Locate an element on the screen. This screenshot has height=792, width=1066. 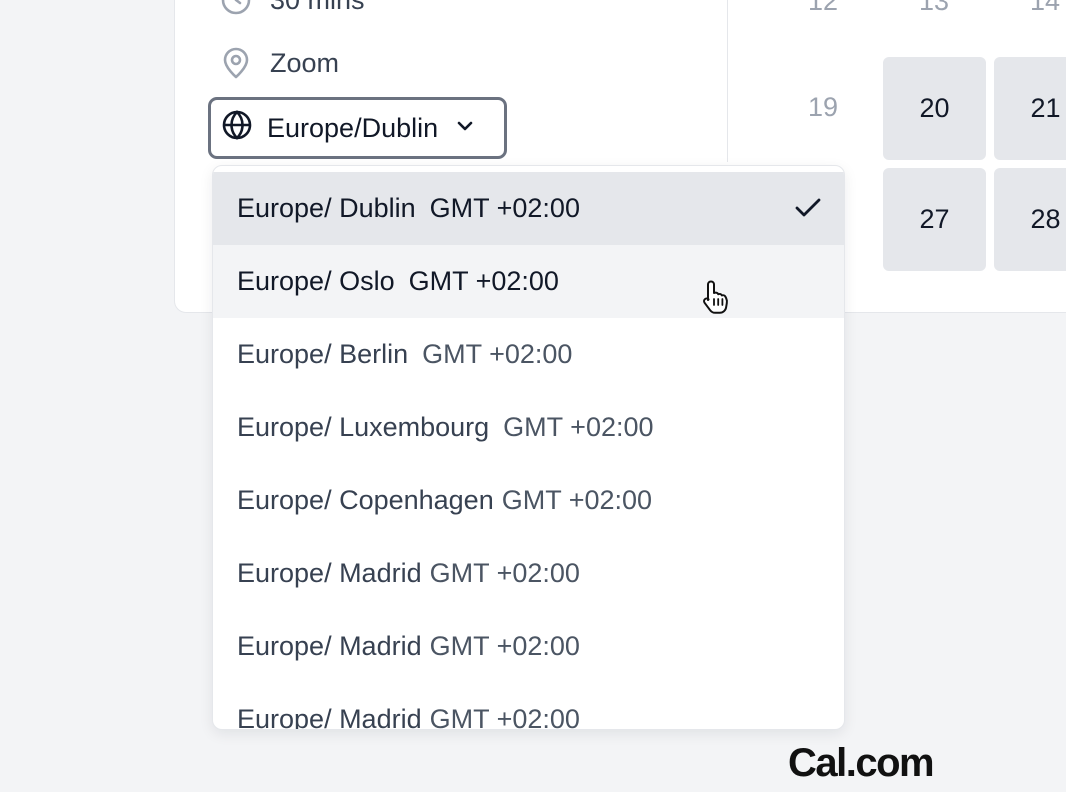
calendar-day-number: 28 is located at coordinates (1045, 219).